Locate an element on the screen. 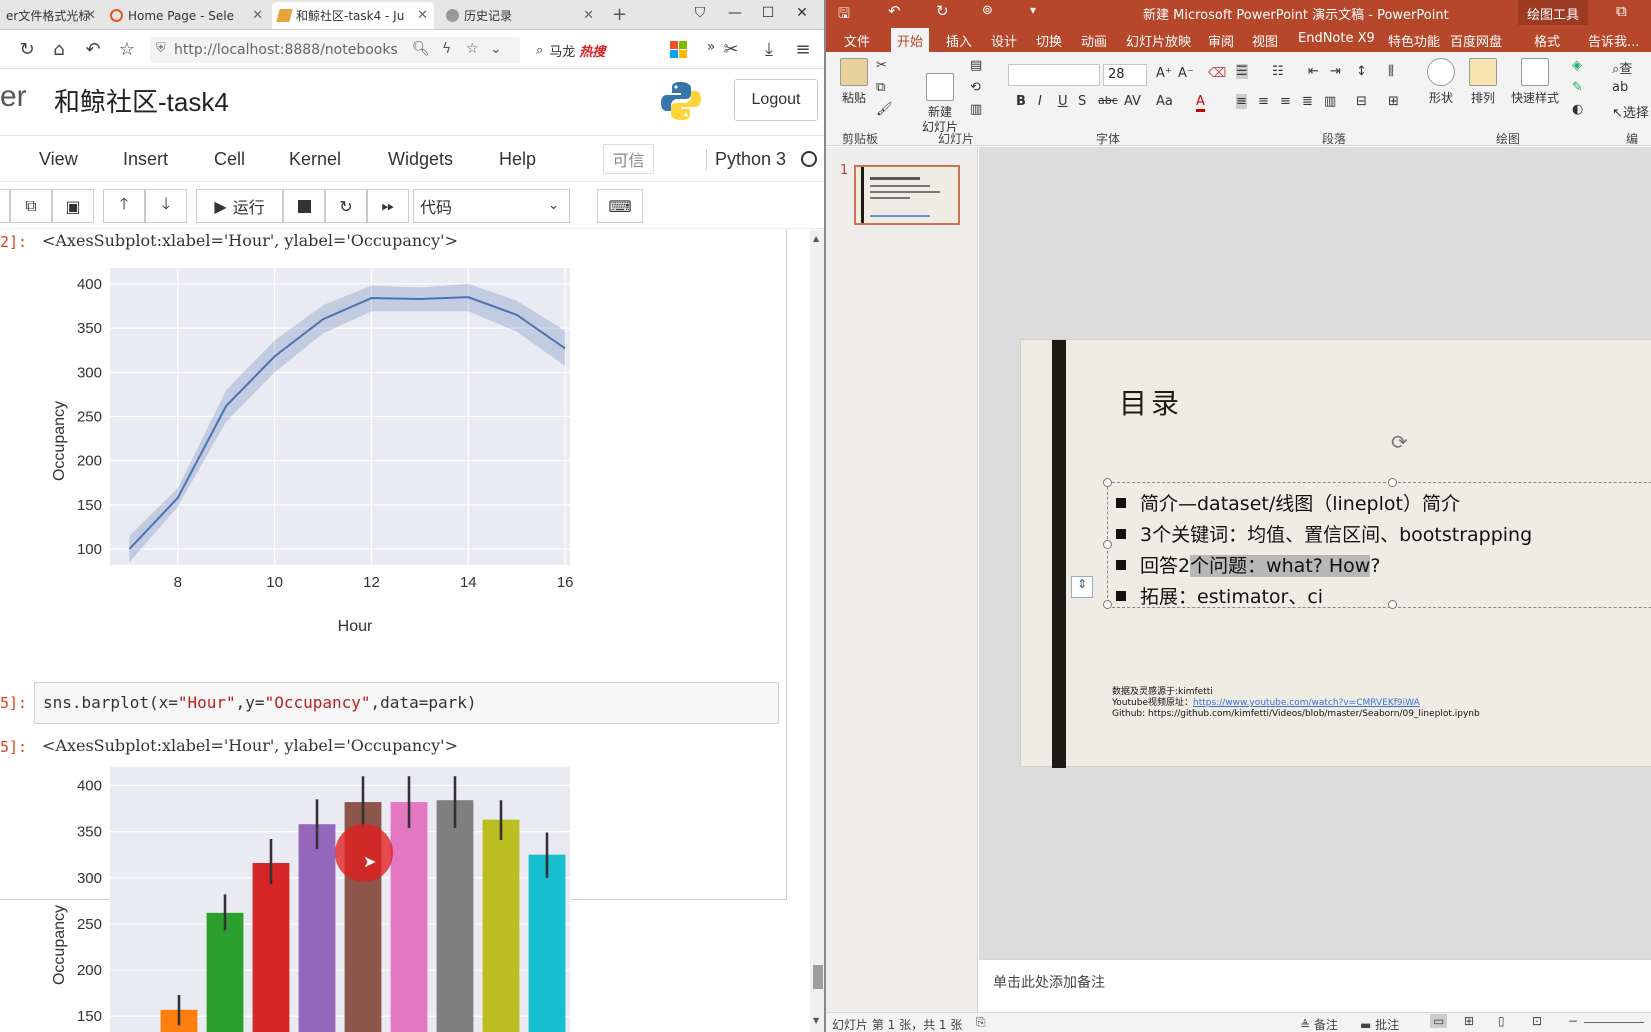 The width and height of the screenshot is (1651, 1032). numbering-icon: ☷ is located at coordinates (1278, 71).